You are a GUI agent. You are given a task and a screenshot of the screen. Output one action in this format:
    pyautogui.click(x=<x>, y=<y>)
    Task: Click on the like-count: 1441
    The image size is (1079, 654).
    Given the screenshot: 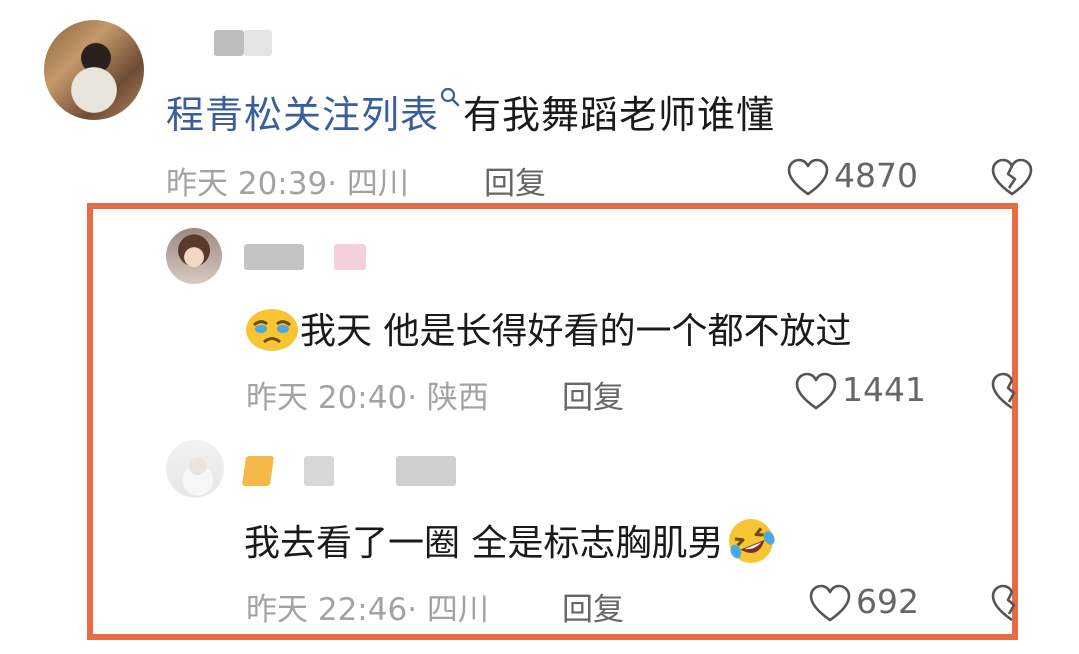 What is the action you would take?
    pyautogui.click(x=884, y=389)
    